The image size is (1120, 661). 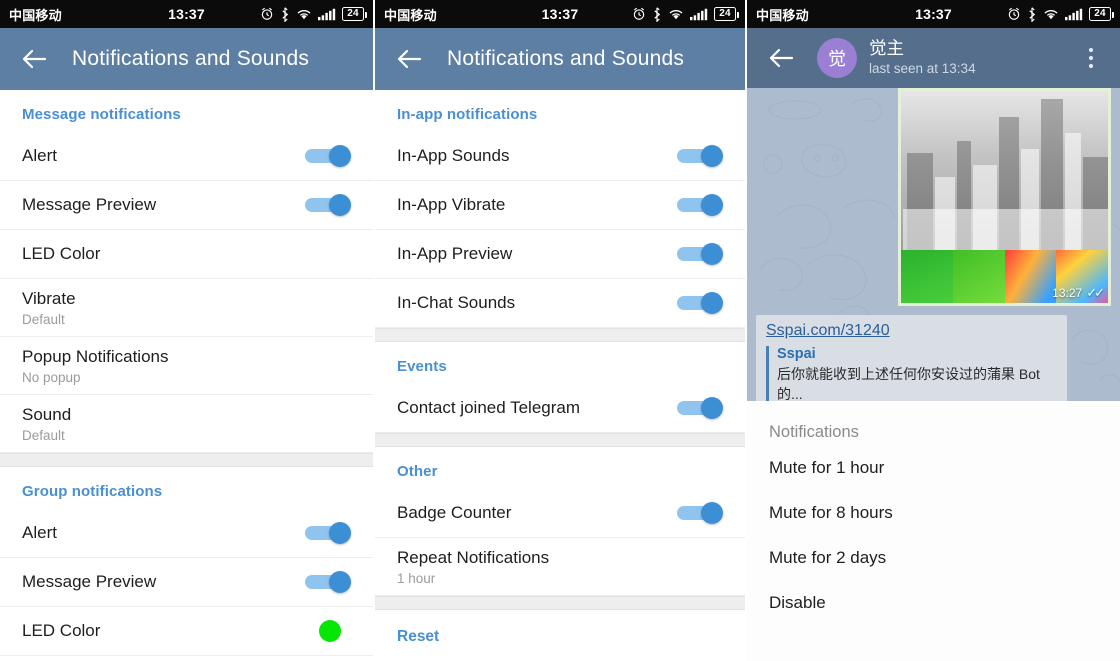 I want to click on row-led-color: LED Color, so click(x=186, y=254).